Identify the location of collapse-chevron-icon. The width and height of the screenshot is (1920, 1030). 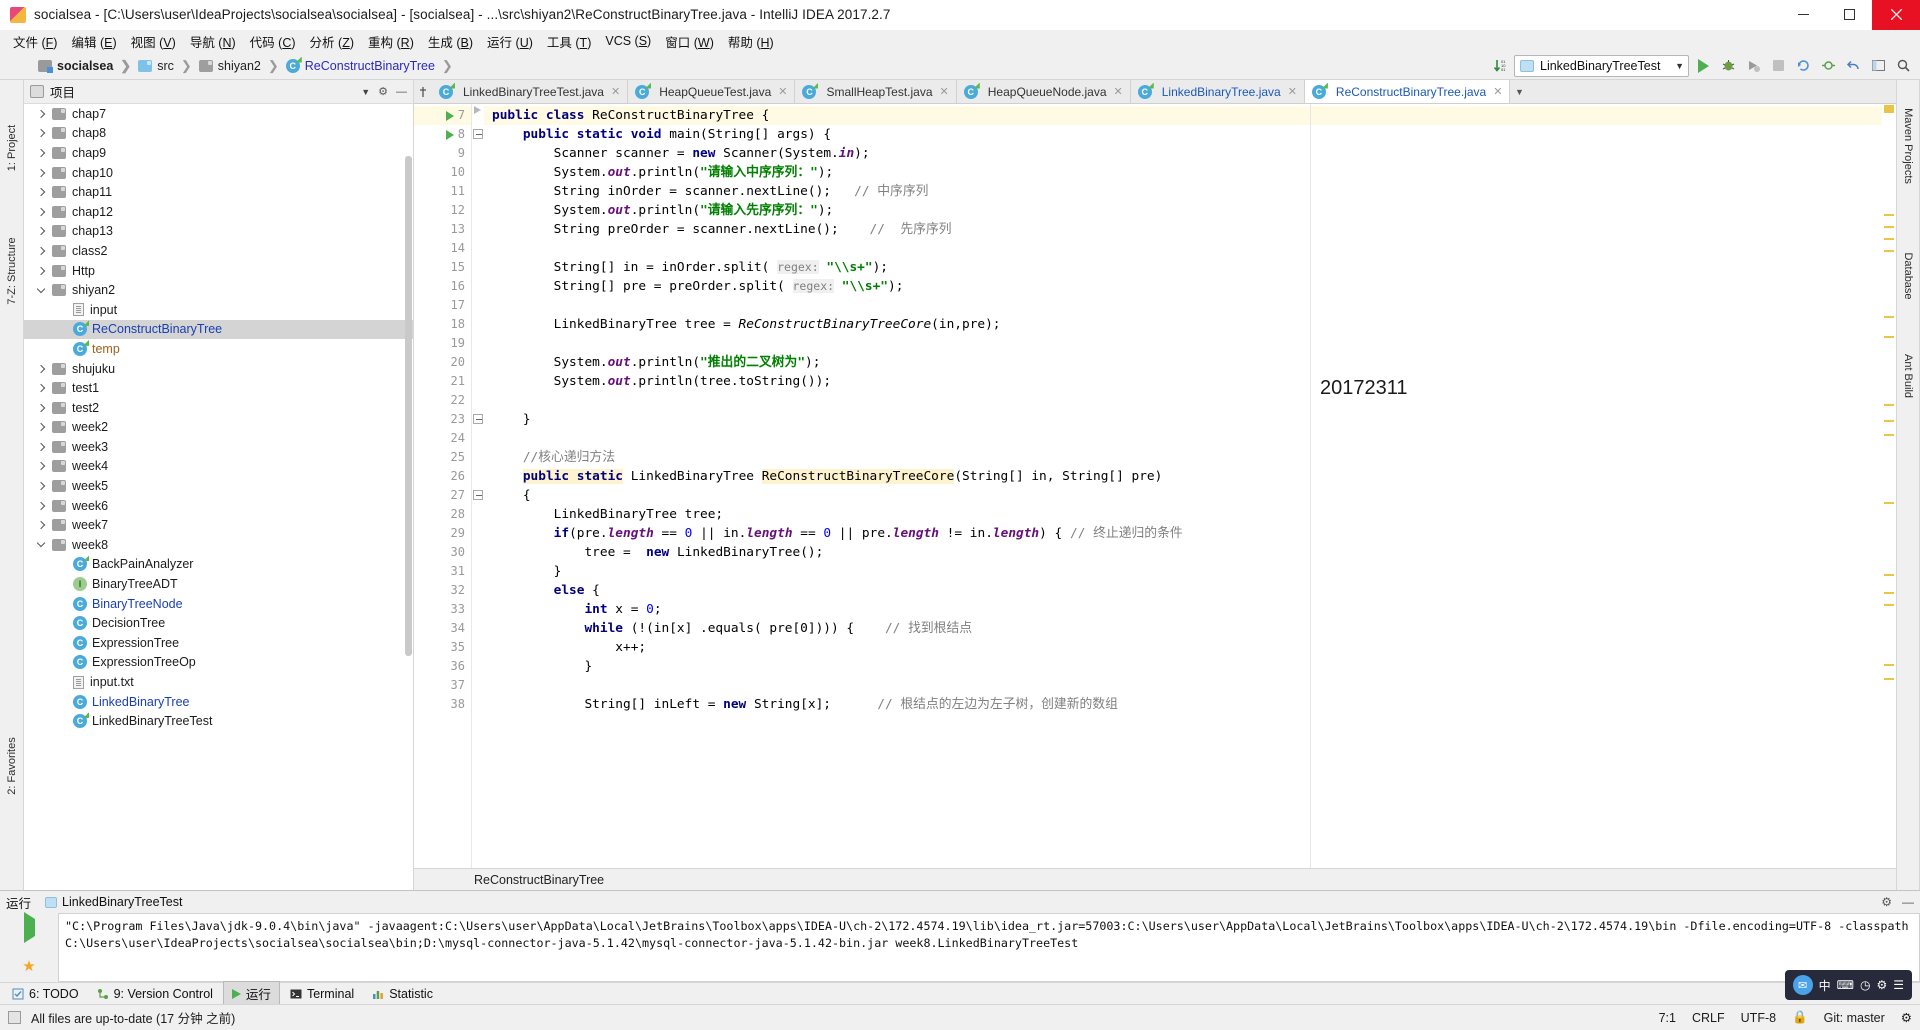
(41, 543).